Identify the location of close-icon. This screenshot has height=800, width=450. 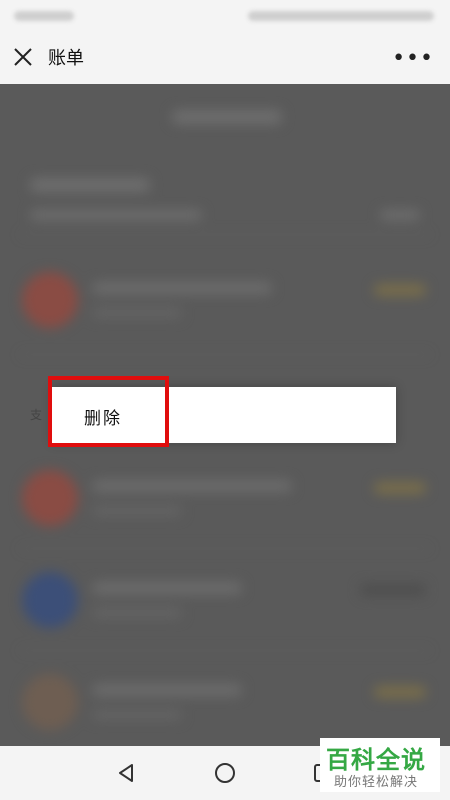
(23, 57).